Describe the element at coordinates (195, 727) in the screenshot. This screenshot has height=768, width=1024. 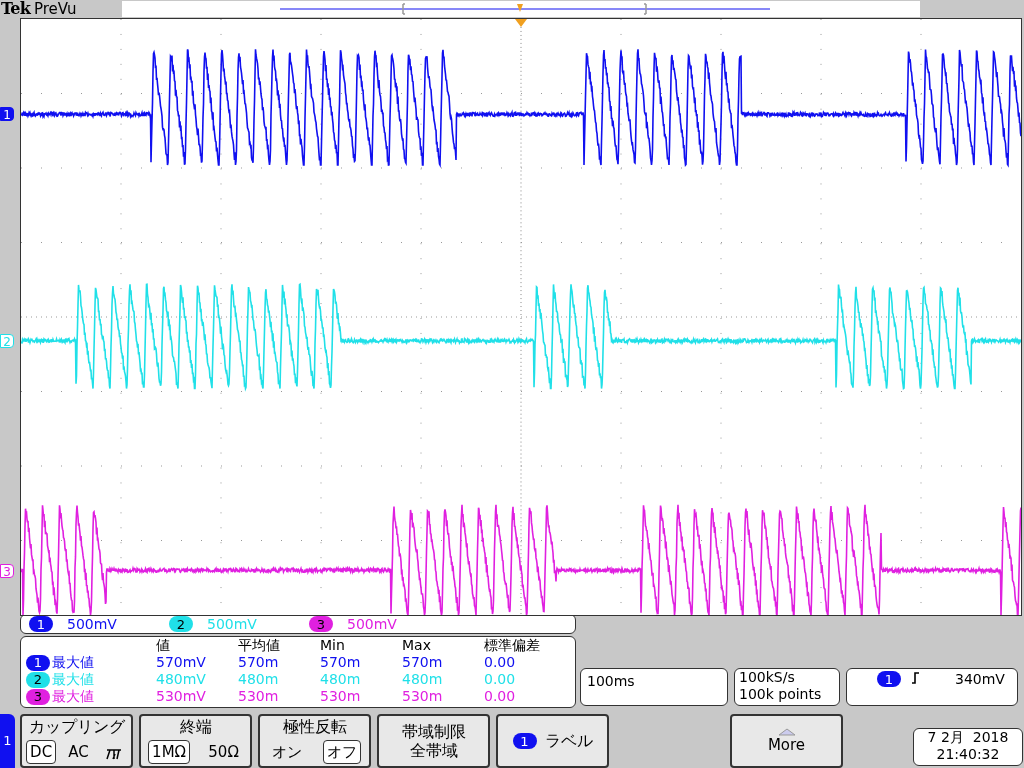
I see `menu-button-title: 終端` at that location.